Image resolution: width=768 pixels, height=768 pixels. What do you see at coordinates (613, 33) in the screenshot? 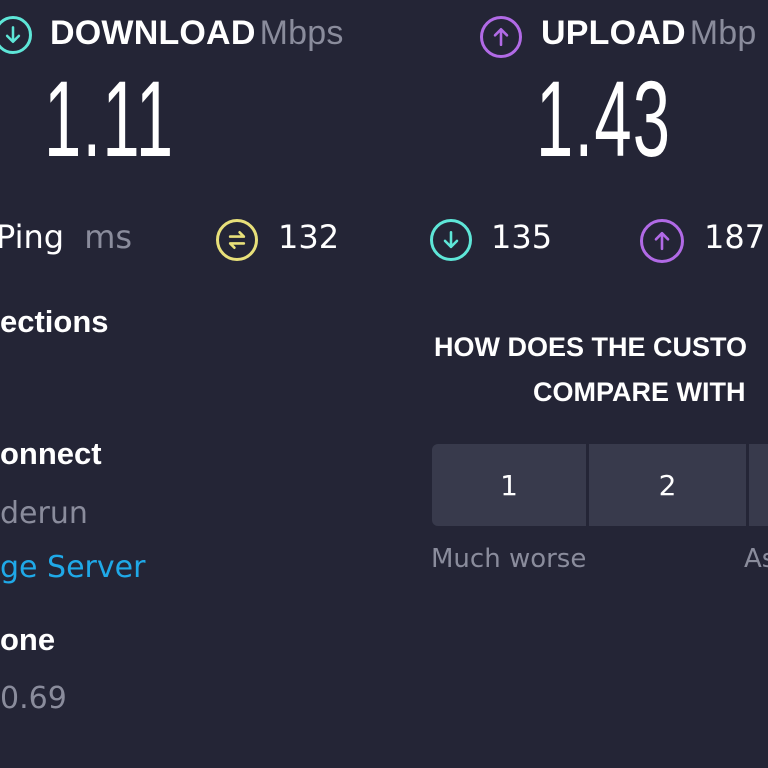
I see `upload-label: UPLOAD` at bounding box center [613, 33].